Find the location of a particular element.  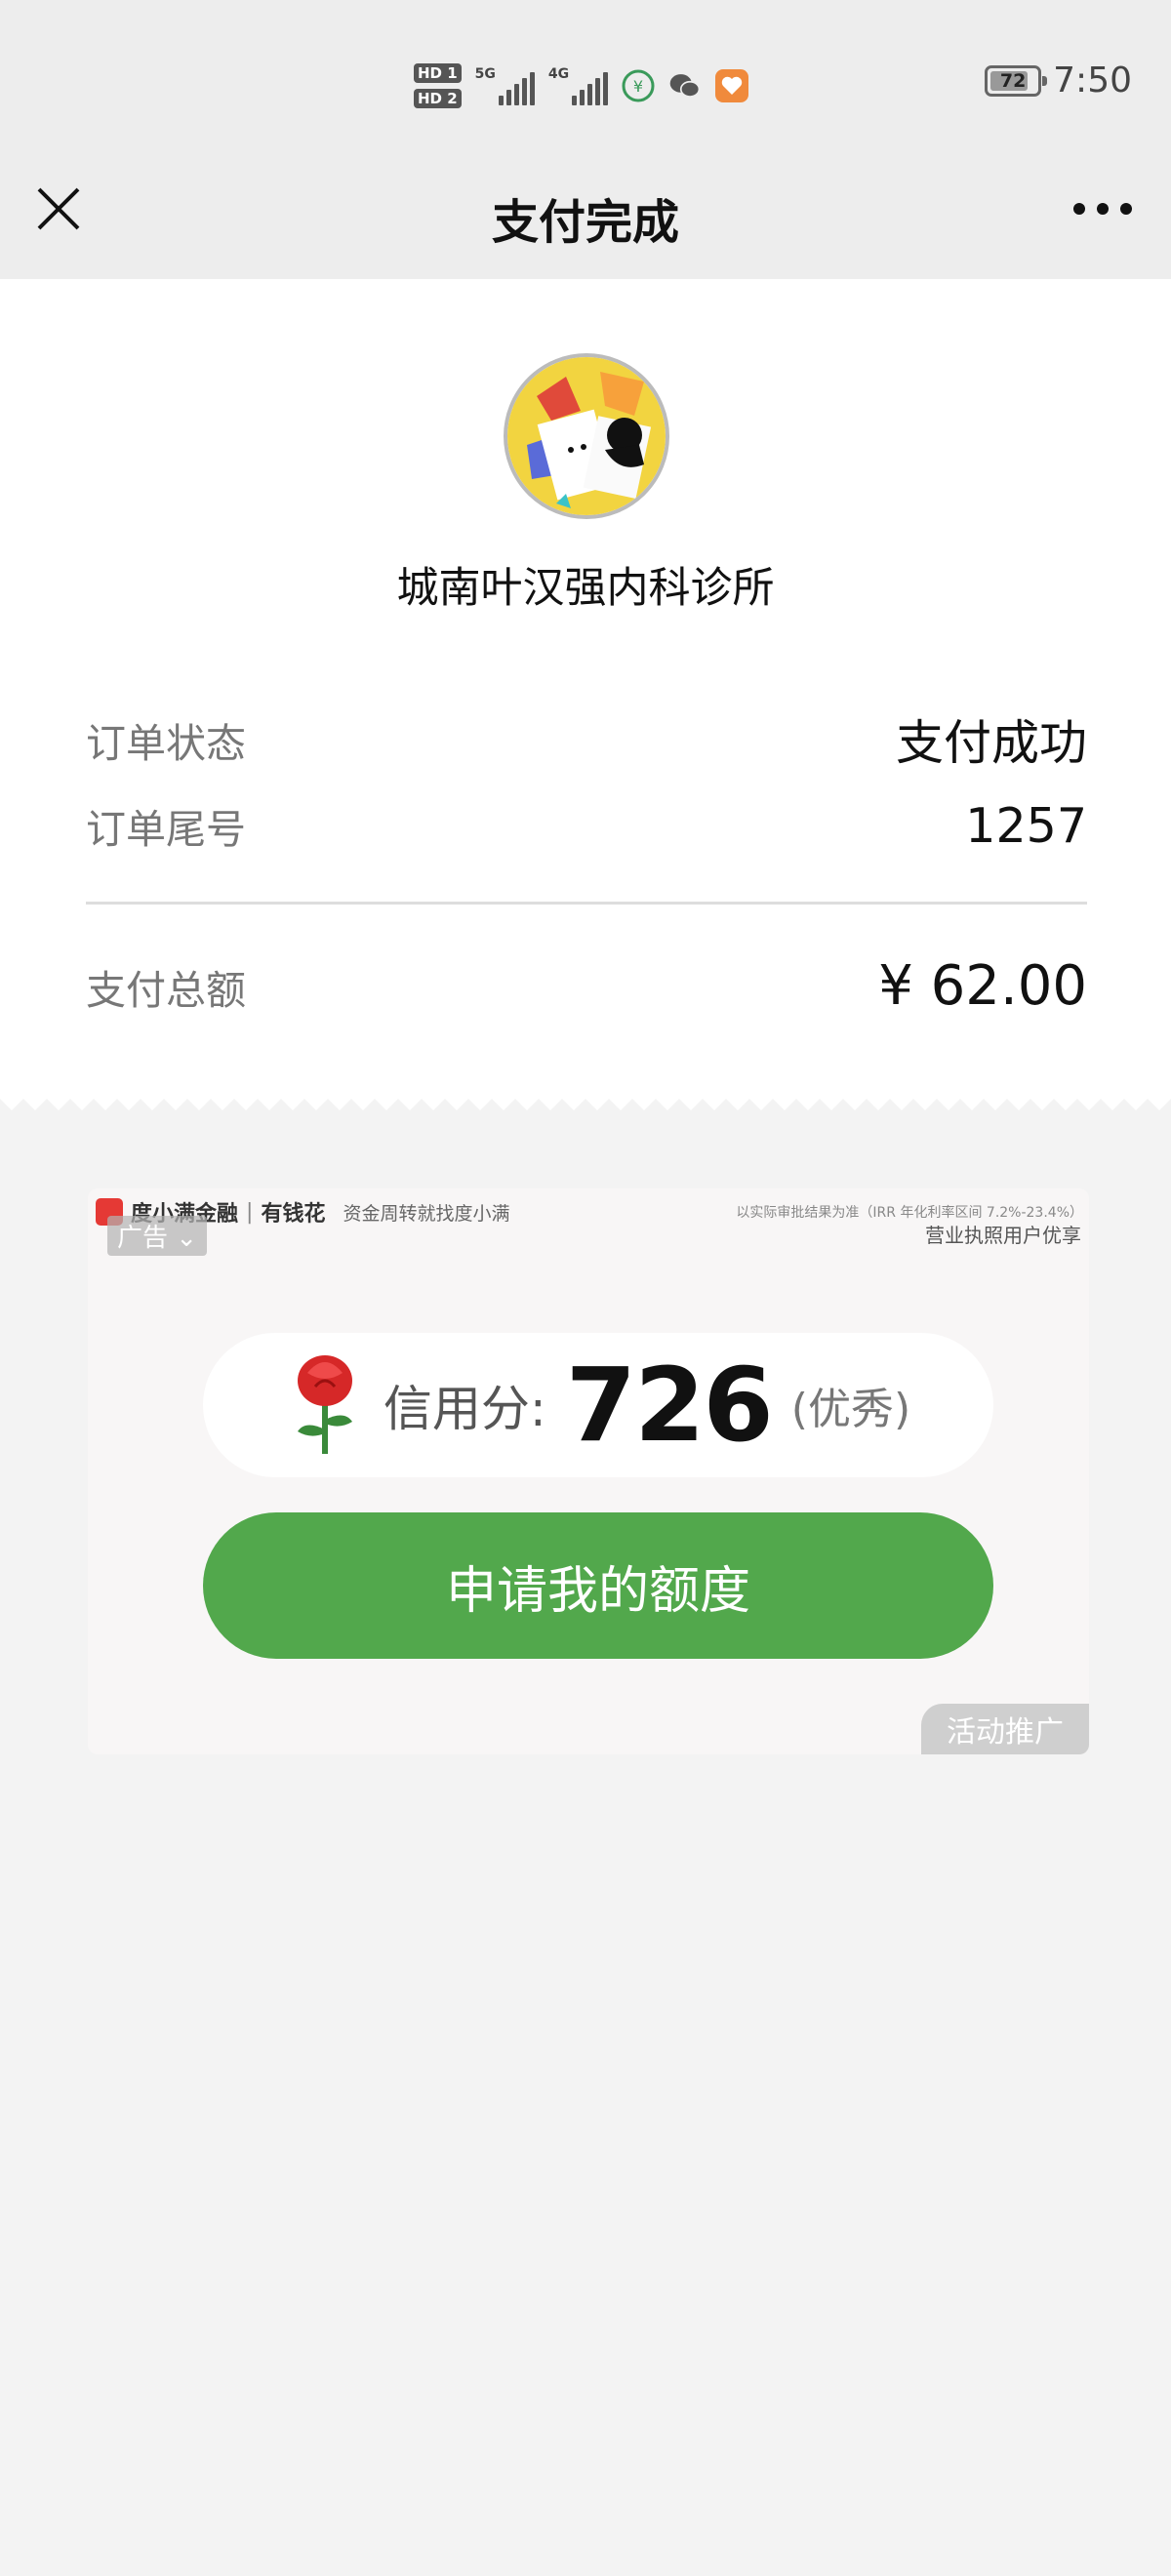

sim2-badge: HD 2 is located at coordinates (438, 98).